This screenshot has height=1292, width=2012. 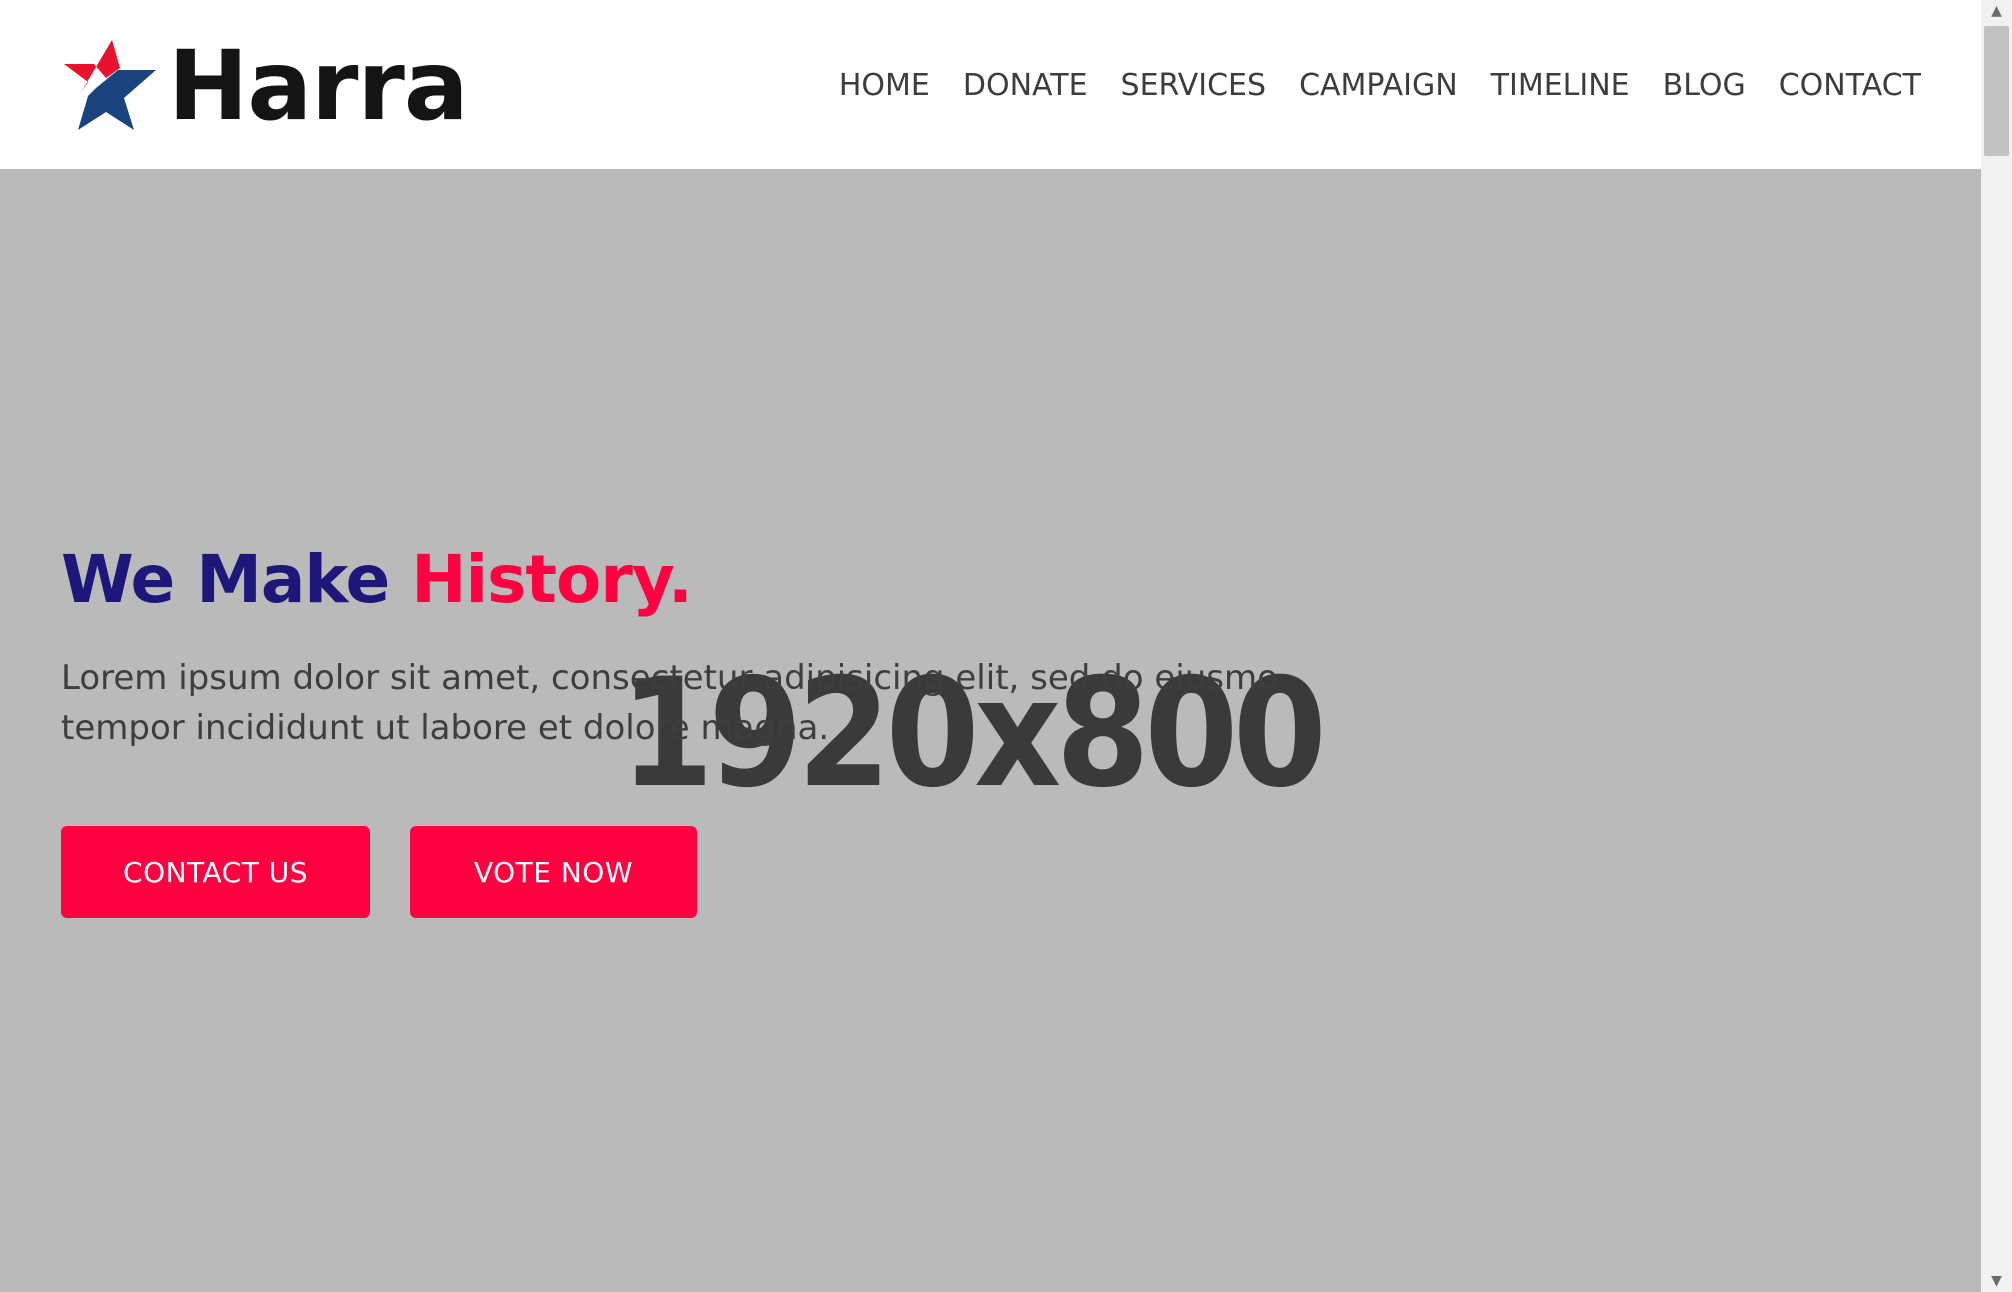 What do you see at coordinates (236, 579) in the screenshot?
I see `hero-title-main: We Make` at bounding box center [236, 579].